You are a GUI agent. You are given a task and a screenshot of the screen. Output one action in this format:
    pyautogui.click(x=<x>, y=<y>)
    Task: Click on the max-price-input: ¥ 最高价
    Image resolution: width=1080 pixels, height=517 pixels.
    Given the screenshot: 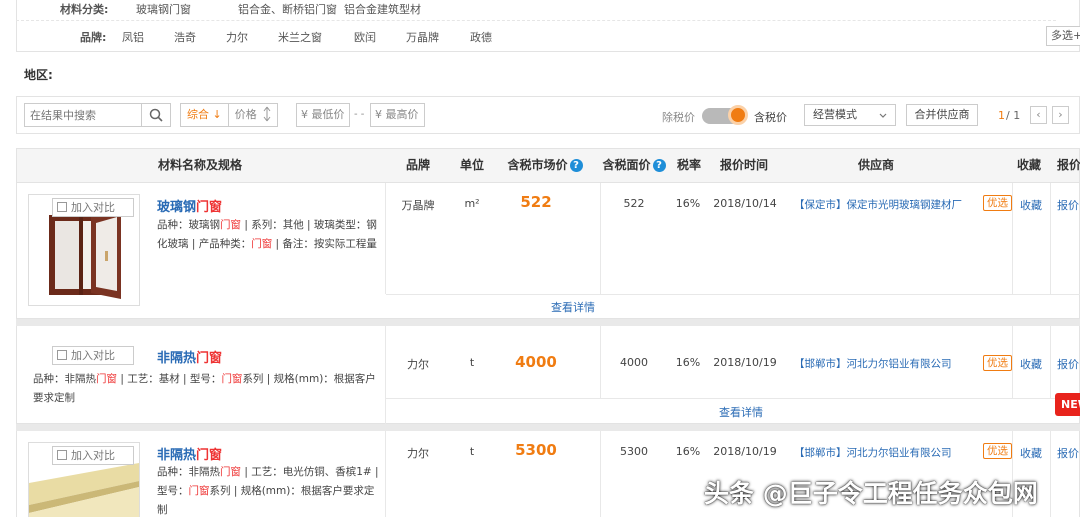 What is the action you would take?
    pyautogui.click(x=397, y=115)
    